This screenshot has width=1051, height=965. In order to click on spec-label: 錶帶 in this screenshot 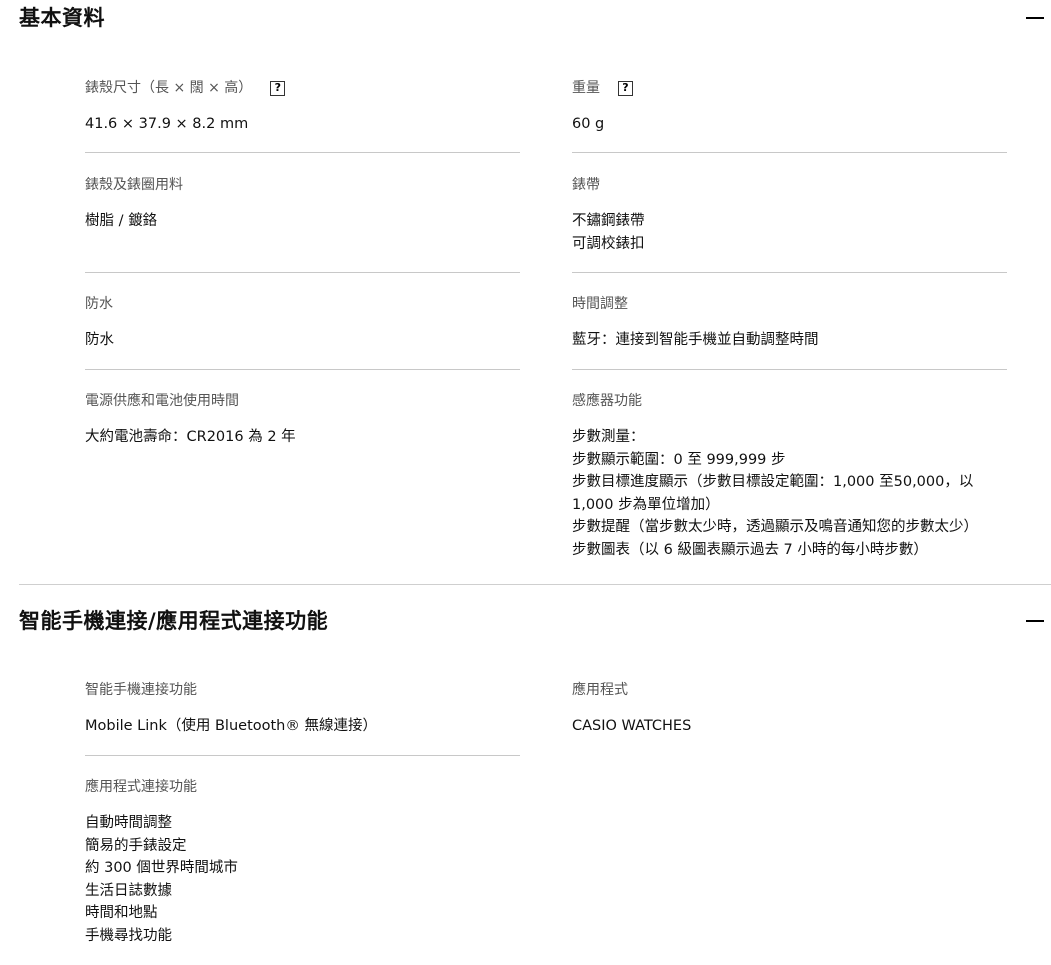, I will do `click(586, 185)`.